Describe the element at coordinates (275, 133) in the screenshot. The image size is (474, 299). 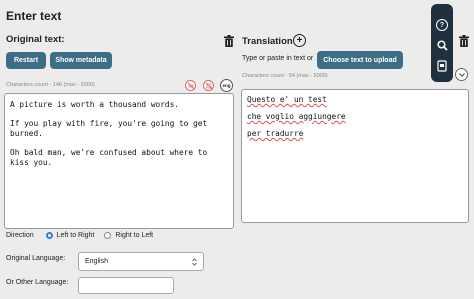
I see `translation-line-text: per tradurre` at that location.